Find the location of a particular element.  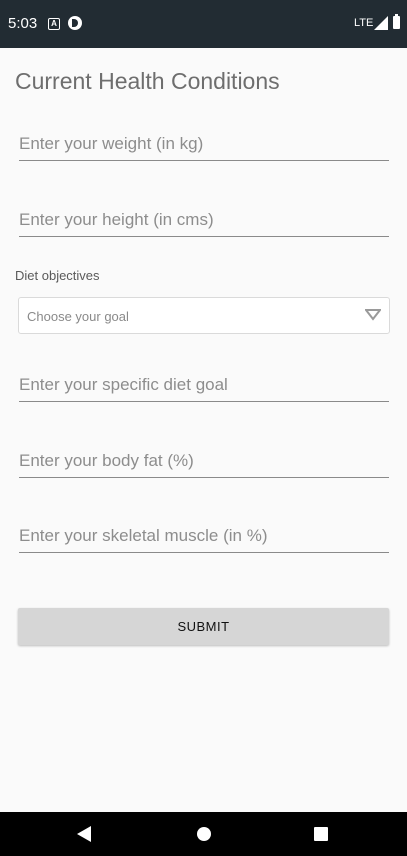

diet-objectives-label: Diet objectives is located at coordinates (57, 275).